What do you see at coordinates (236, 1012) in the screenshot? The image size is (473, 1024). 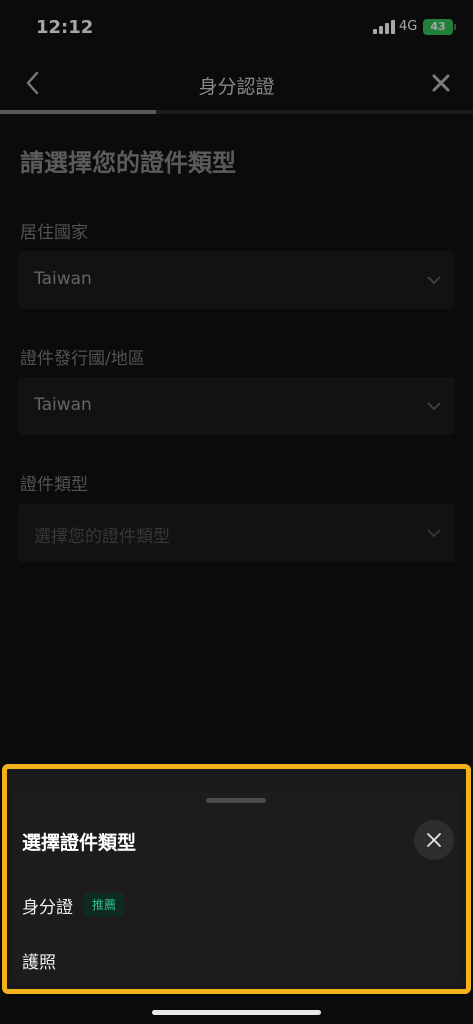 I see `home-indicator` at bounding box center [236, 1012].